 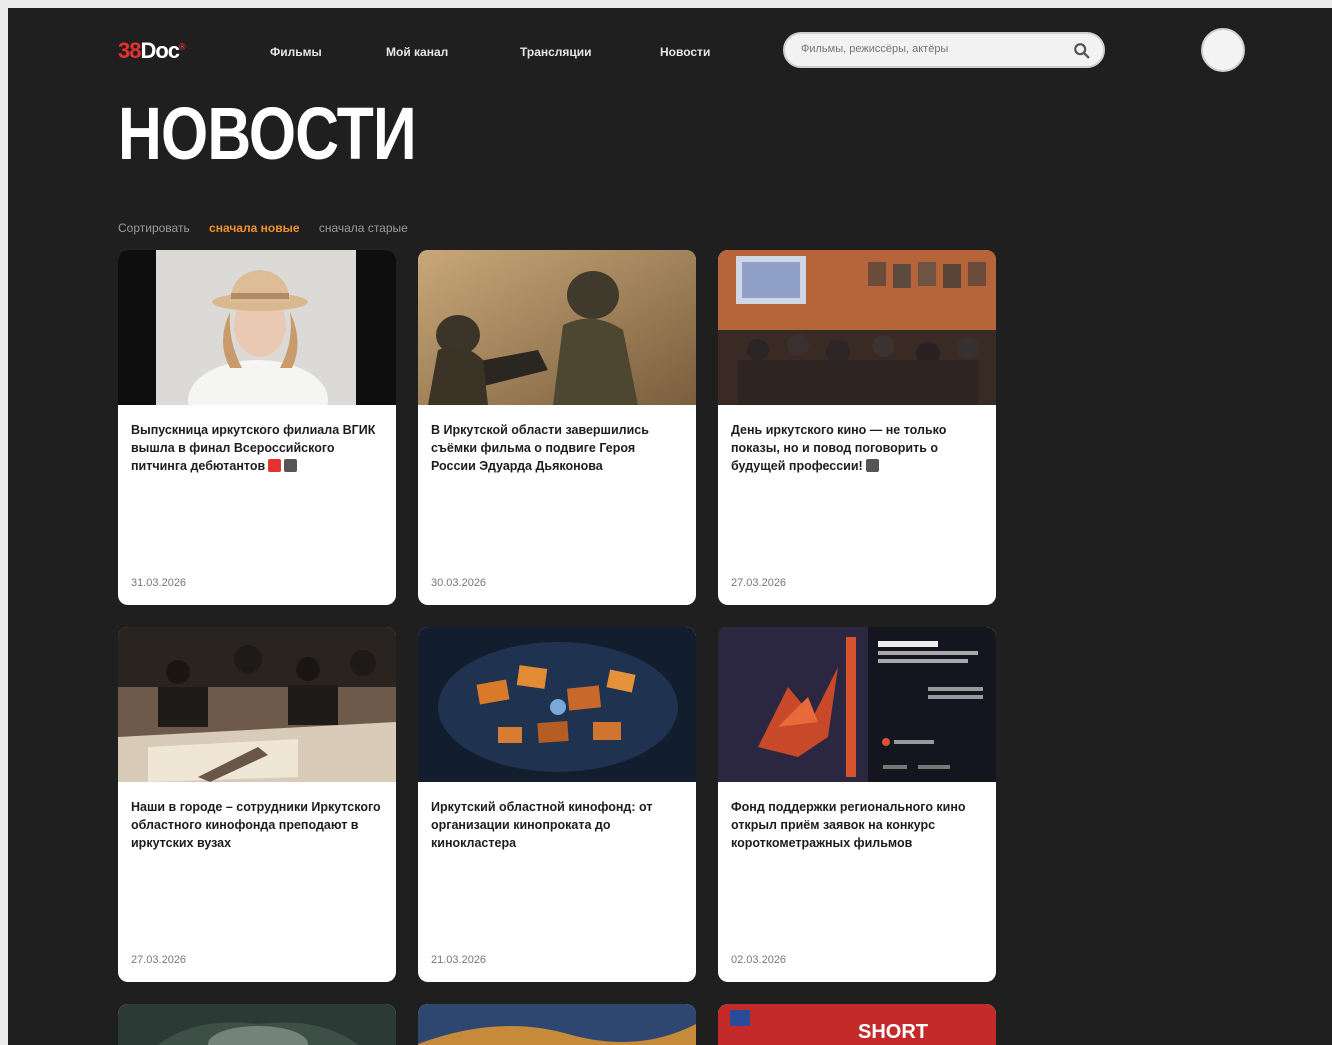 I want to click on news-card: SHORT, so click(x=857, y=1024).